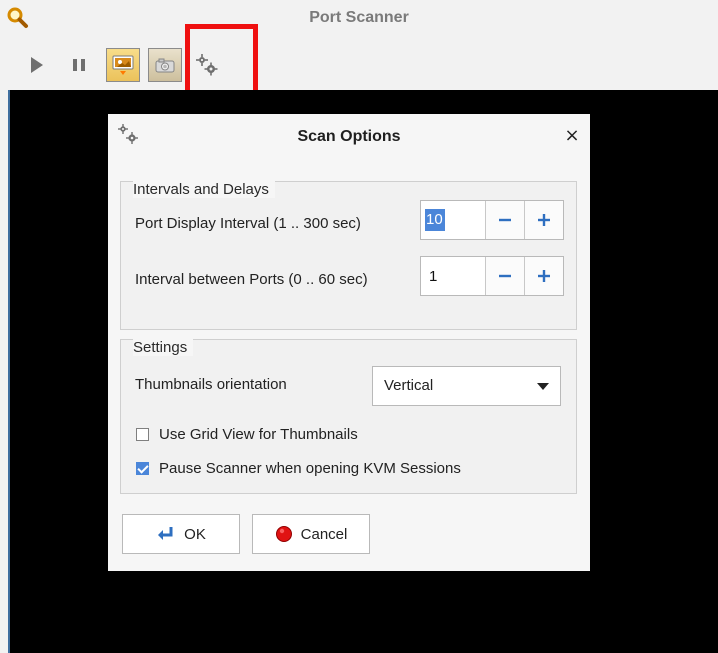 Image resolution: width=718 pixels, height=653 pixels. I want to click on interval-between-ports-increment, so click(543, 276).